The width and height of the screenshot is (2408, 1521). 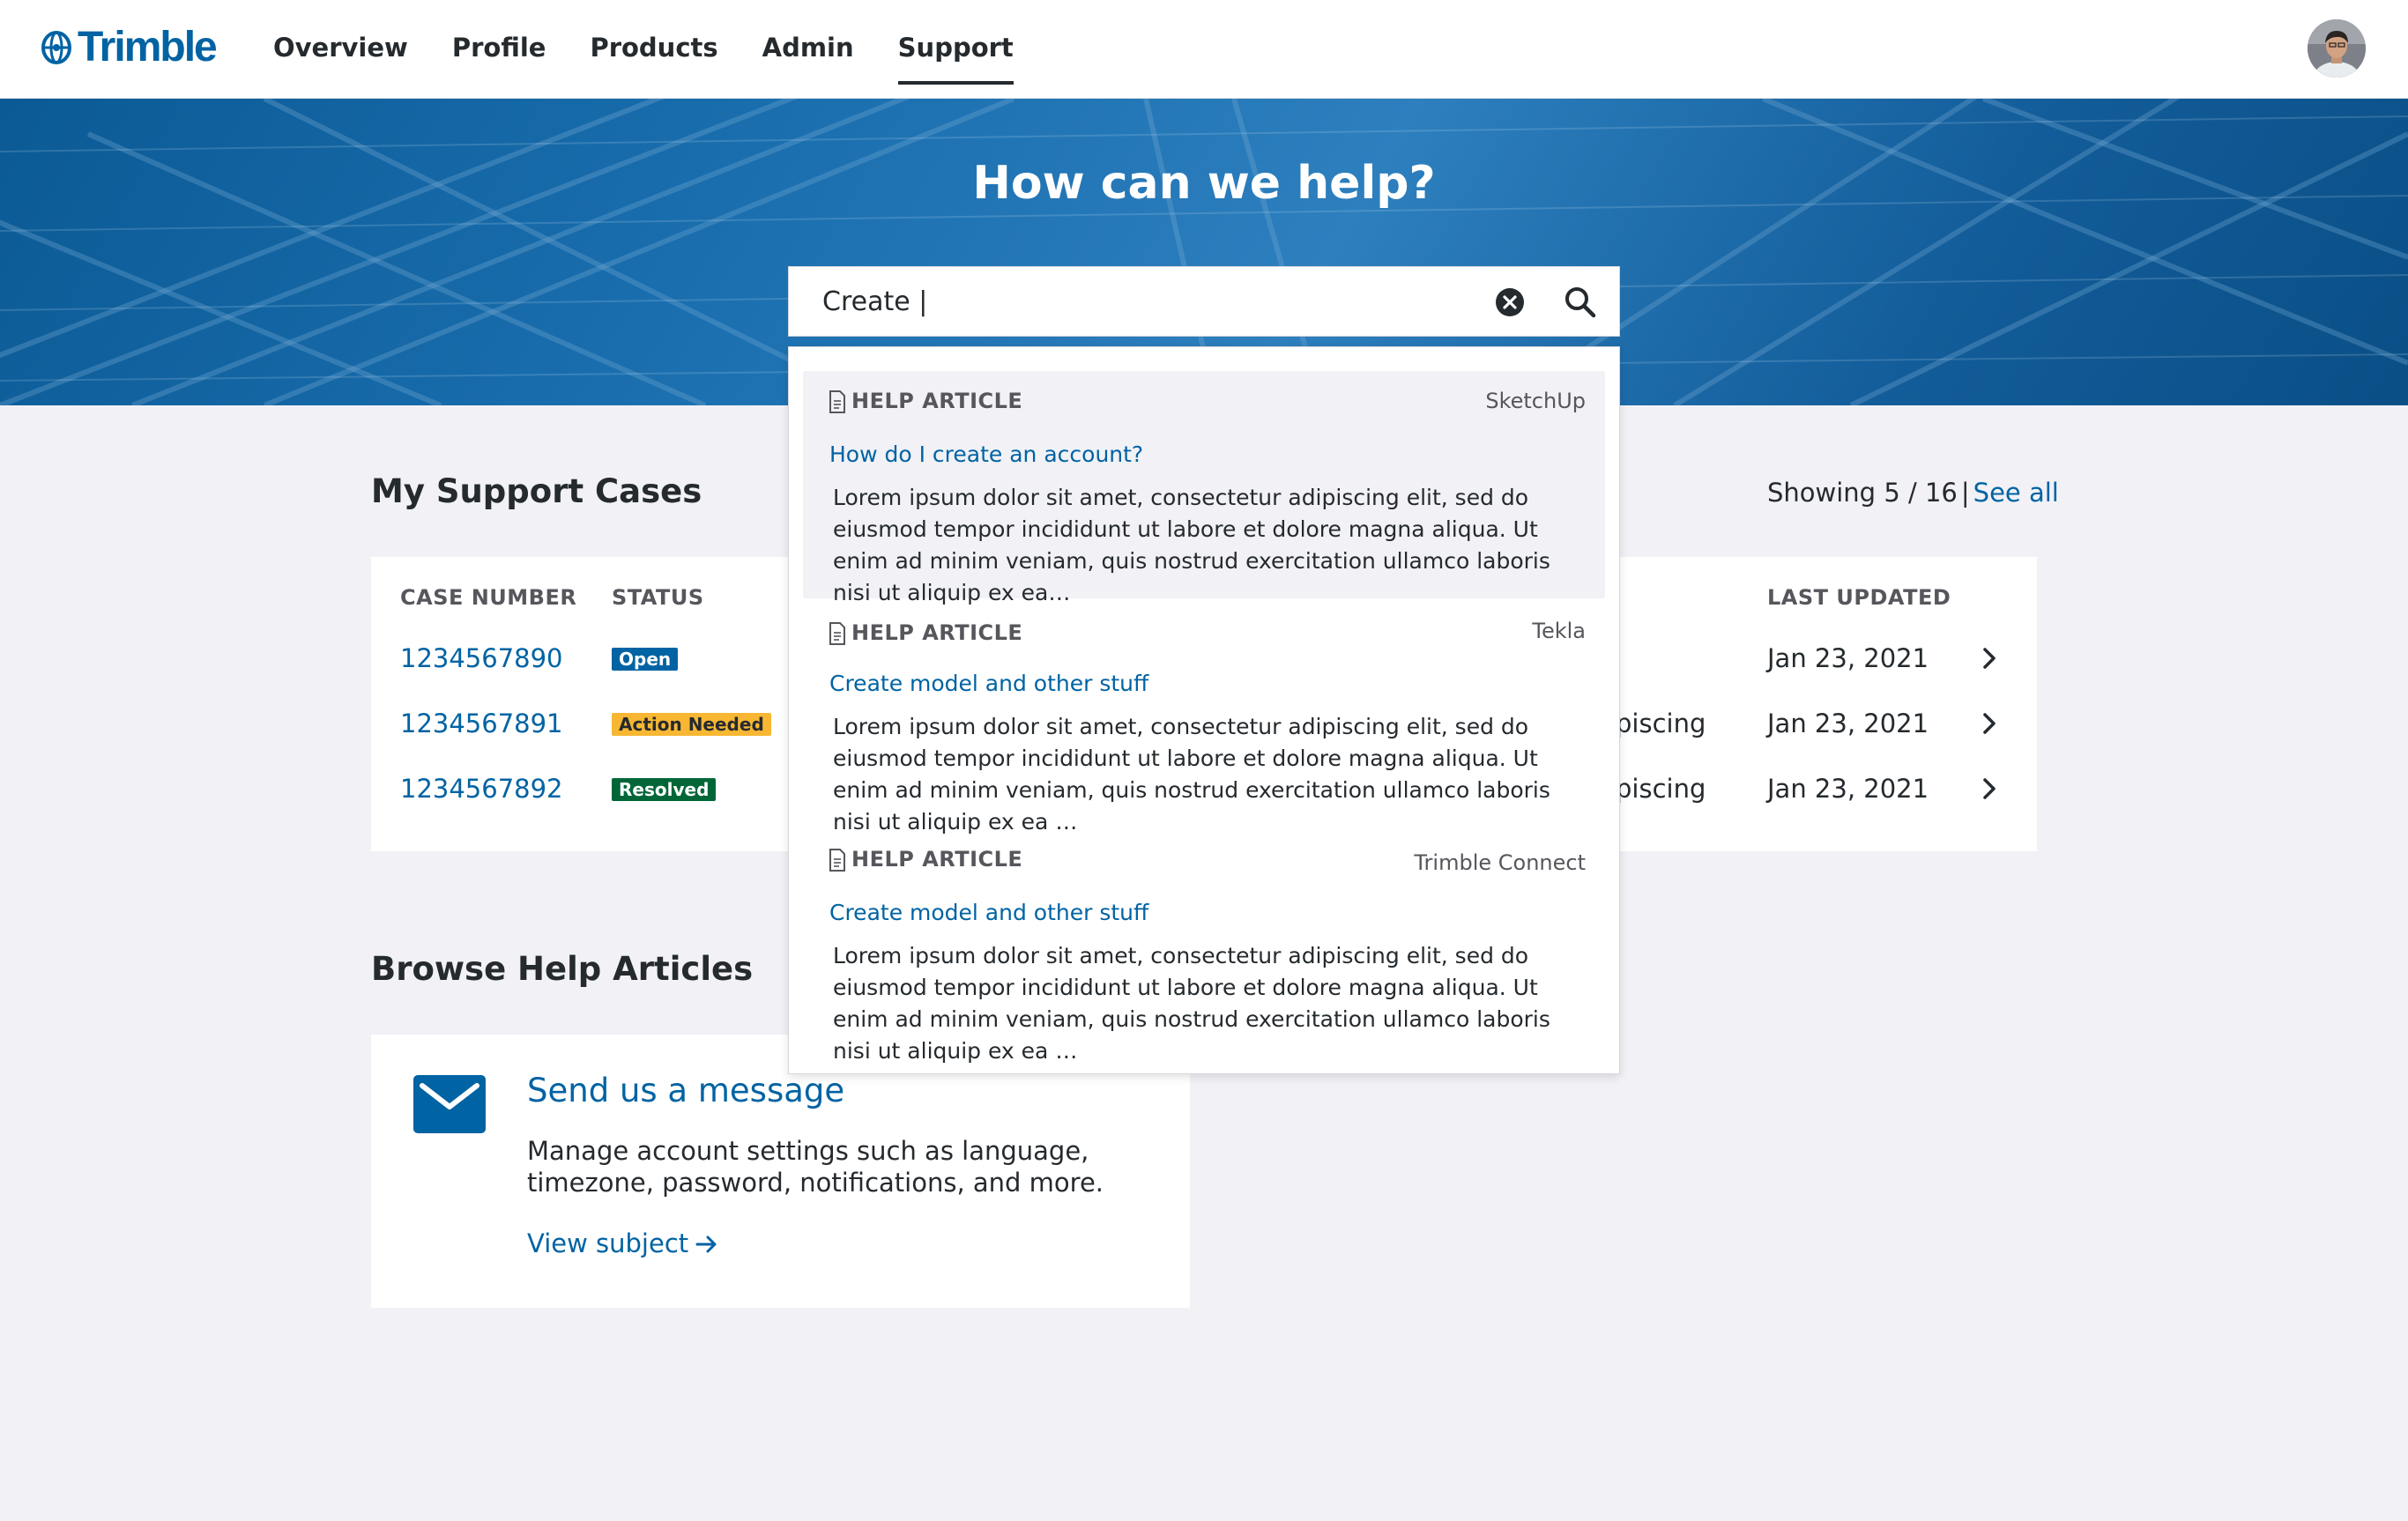 I want to click on brand-name: Trimble, so click(x=148, y=47).